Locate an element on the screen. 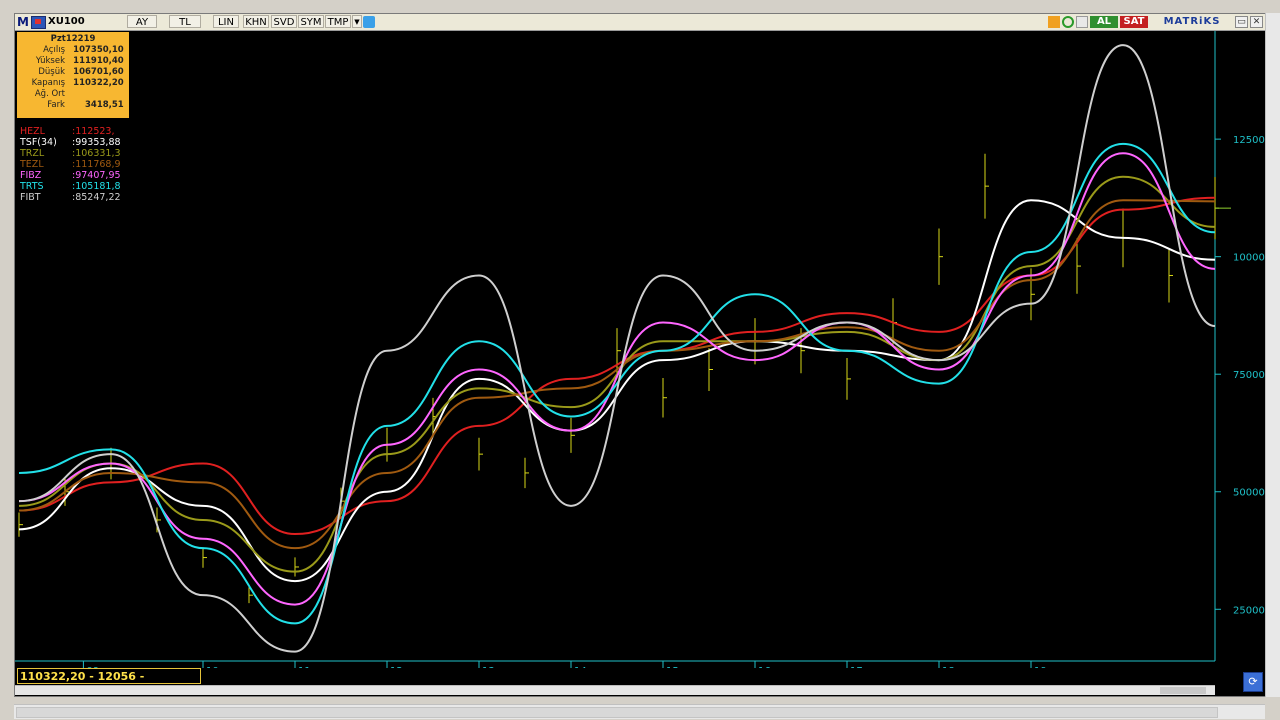 Image resolution: width=1280 pixels, height=720 pixels. indicator-value: :111768,9 is located at coordinates (96, 164).